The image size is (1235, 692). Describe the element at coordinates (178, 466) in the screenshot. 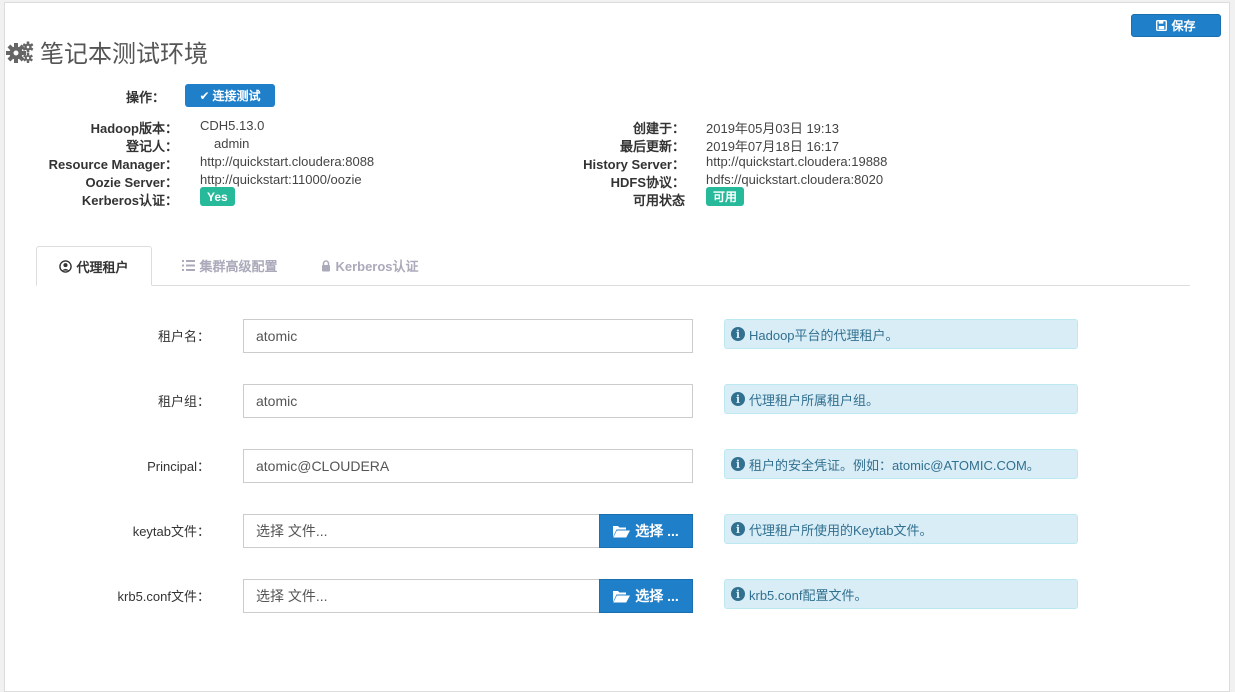

I see `principal-label: Principal：` at that location.